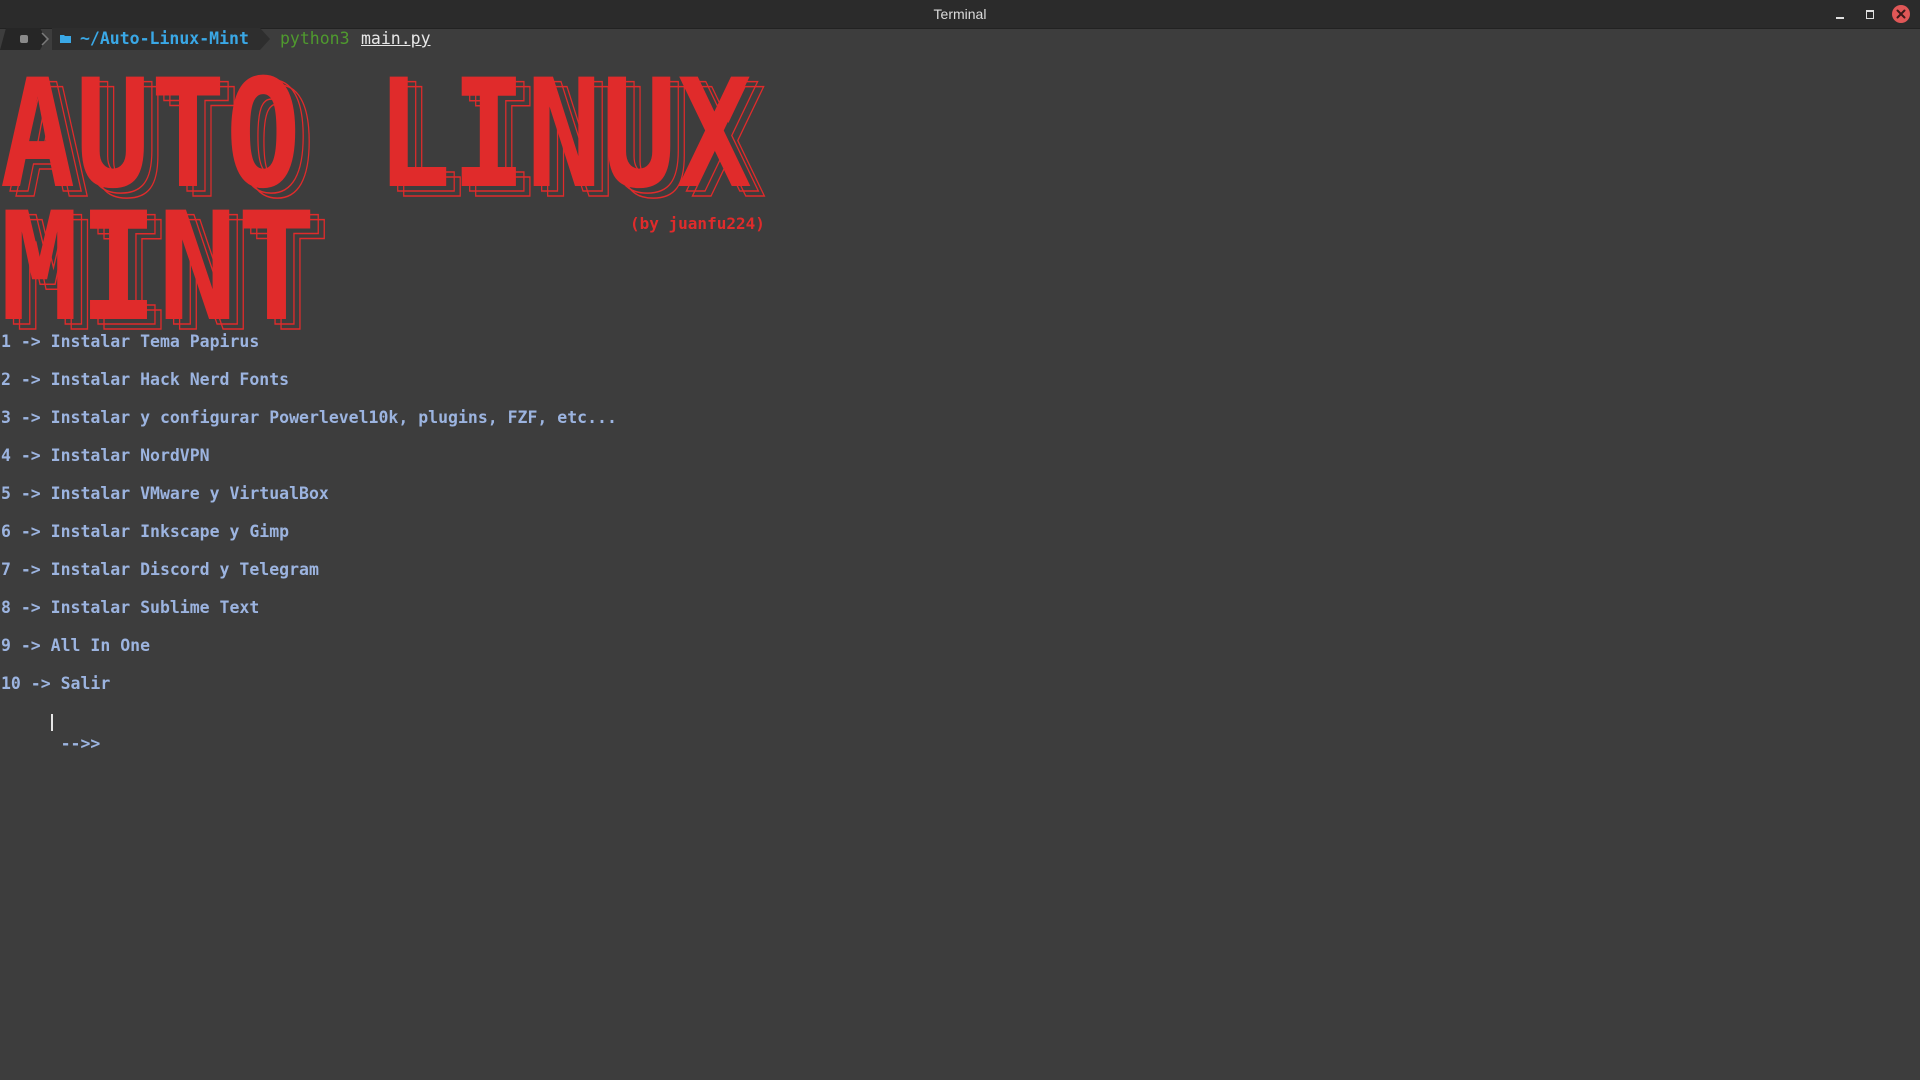  I want to click on menu-item: 8 -> Instalar Sublime Text, so click(130, 607).